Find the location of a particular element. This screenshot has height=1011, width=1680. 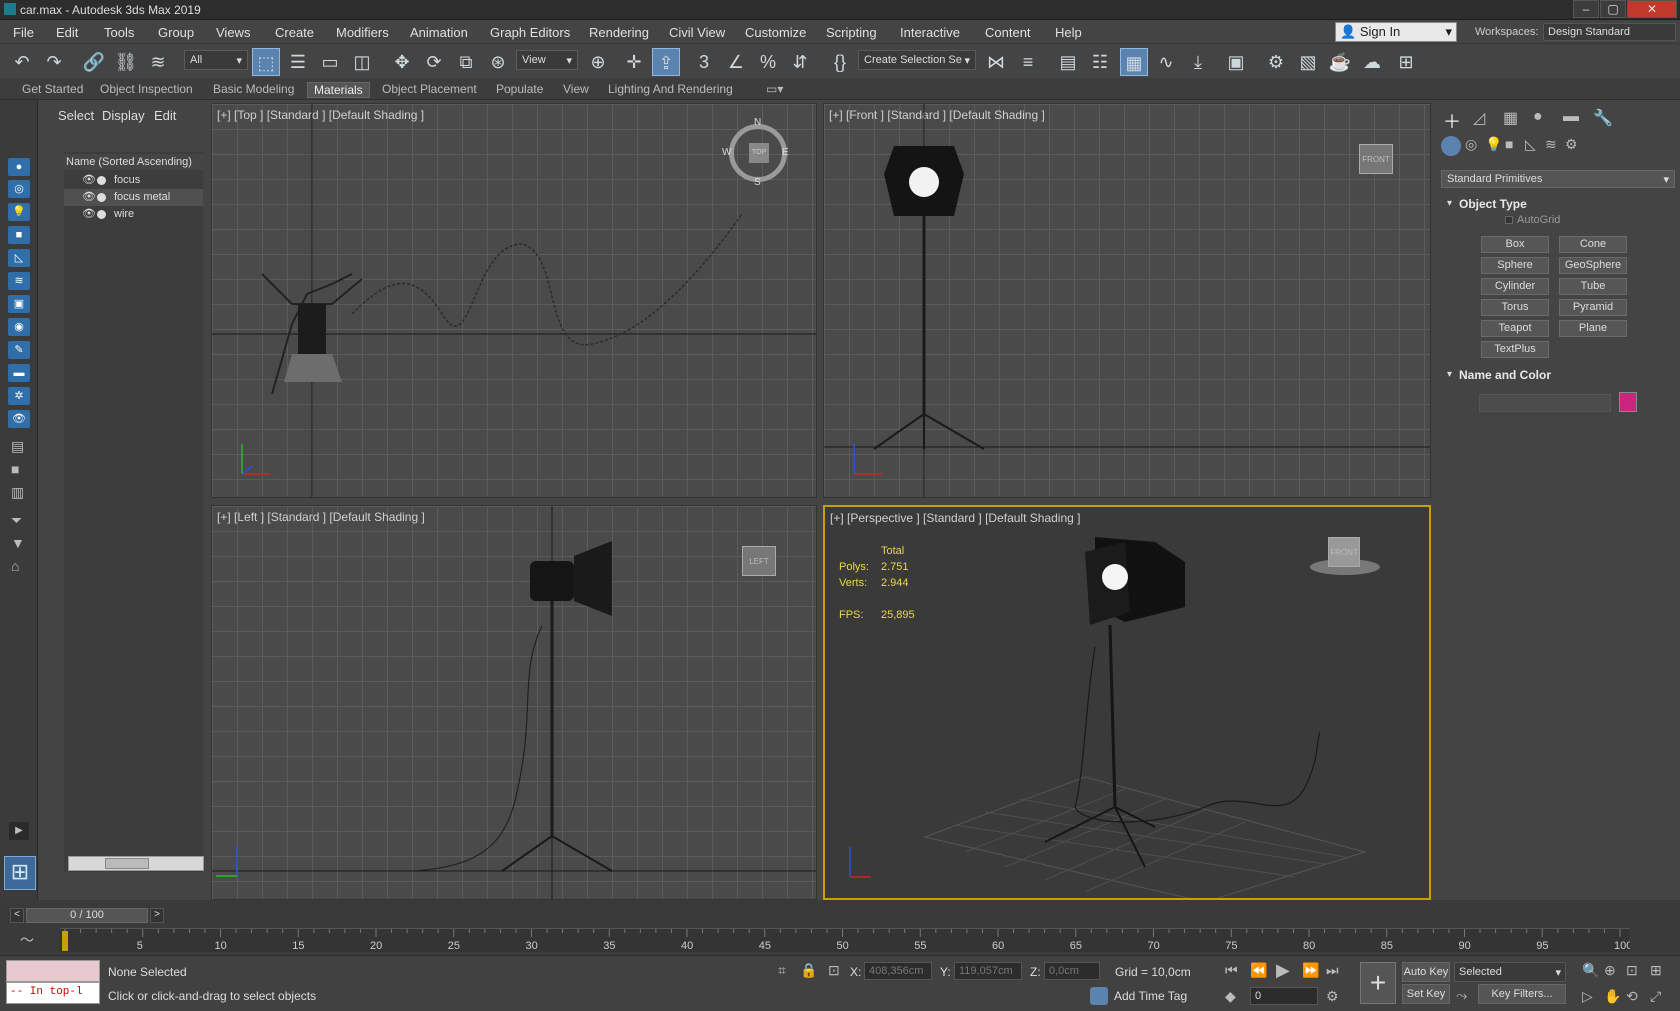

placement-icon: ⊛ is located at coordinates (498, 62).